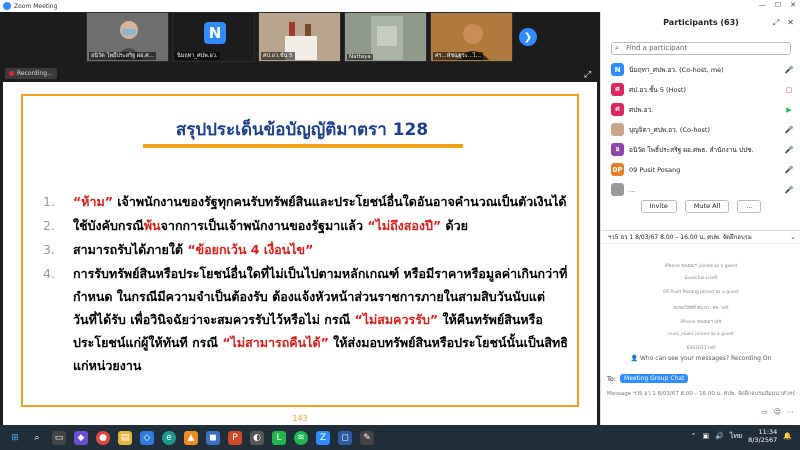 This screenshot has height=450, width=800. Describe the element at coordinates (490, 319) in the screenshot. I see `text-segment: ให้คืนทรัพย์สินหรือ` at that location.